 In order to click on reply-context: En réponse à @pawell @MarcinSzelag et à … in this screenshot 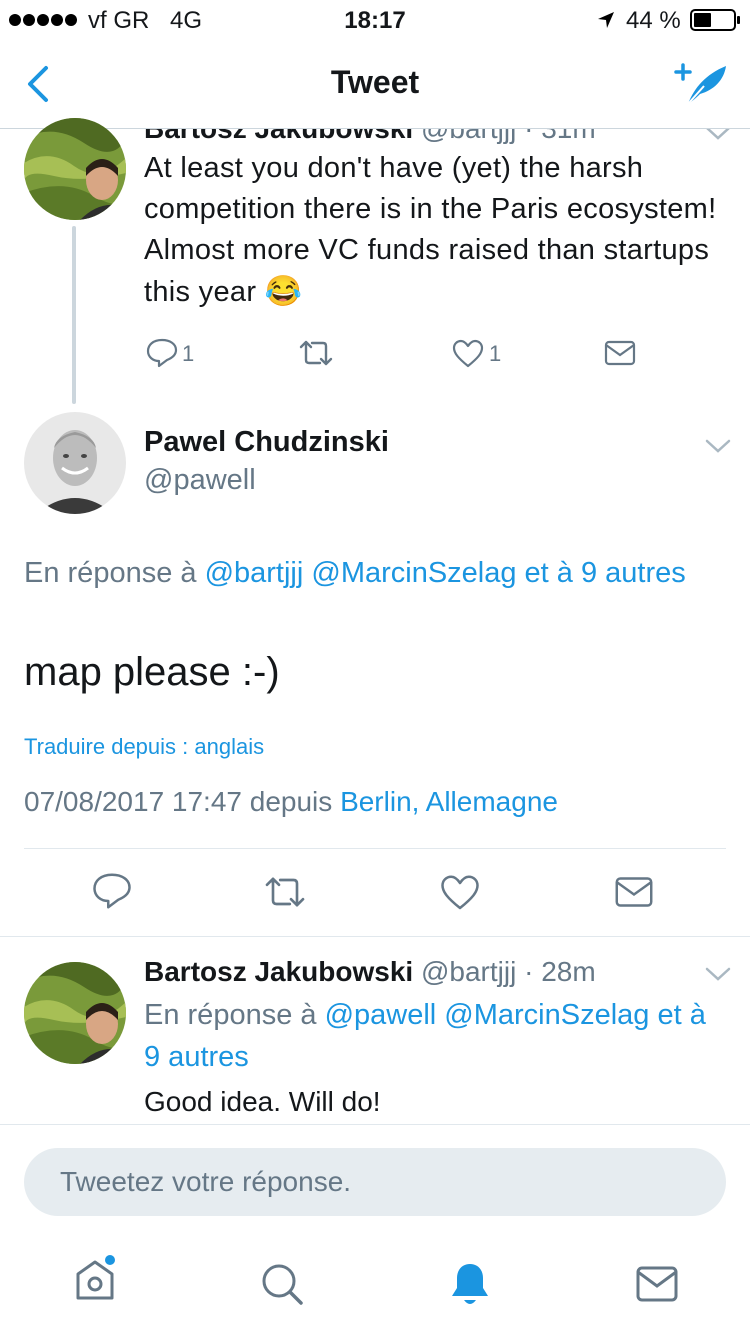, I will do `click(425, 1036)`.